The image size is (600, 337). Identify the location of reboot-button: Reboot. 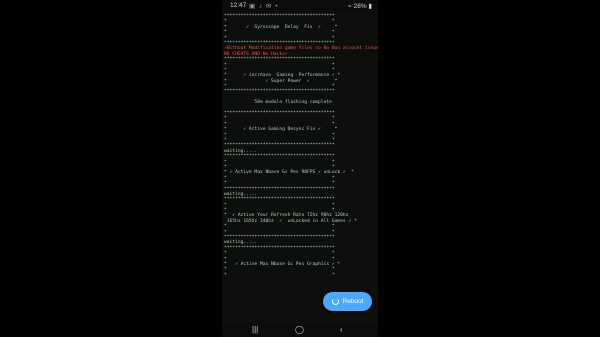
(347, 301).